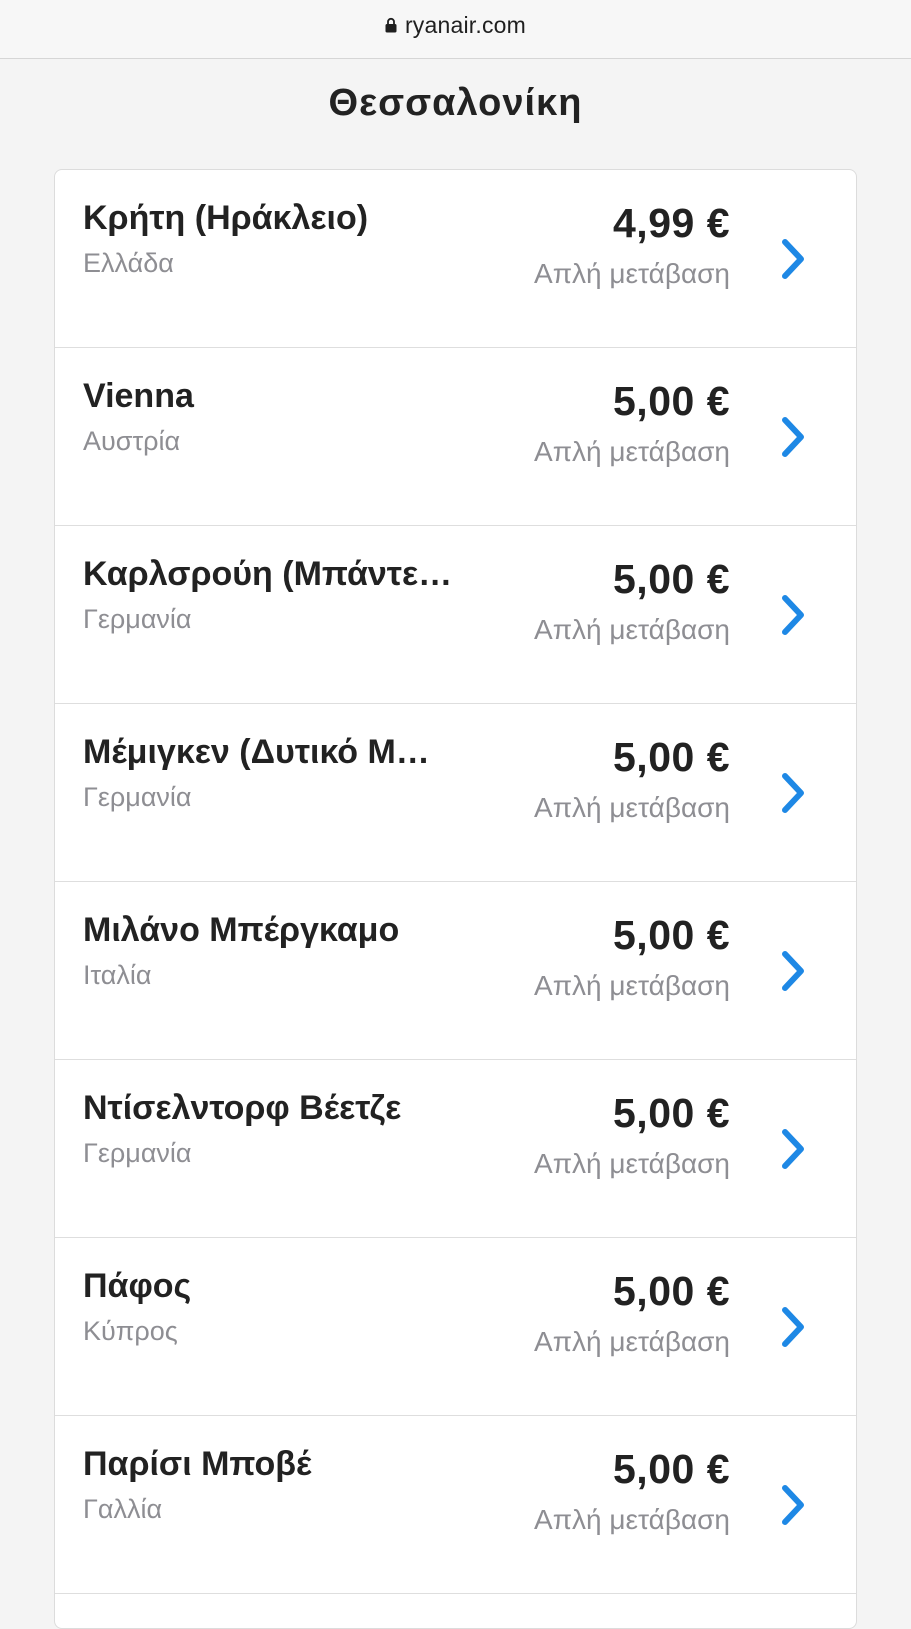 This screenshot has width=911, height=1629. Describe the element at coordinates (455, 1505) in the screenshot. I see `destination-row: Παρίσι Μποβέ Γαλλία 5,00 € Απλή μετάβαση` at that location.